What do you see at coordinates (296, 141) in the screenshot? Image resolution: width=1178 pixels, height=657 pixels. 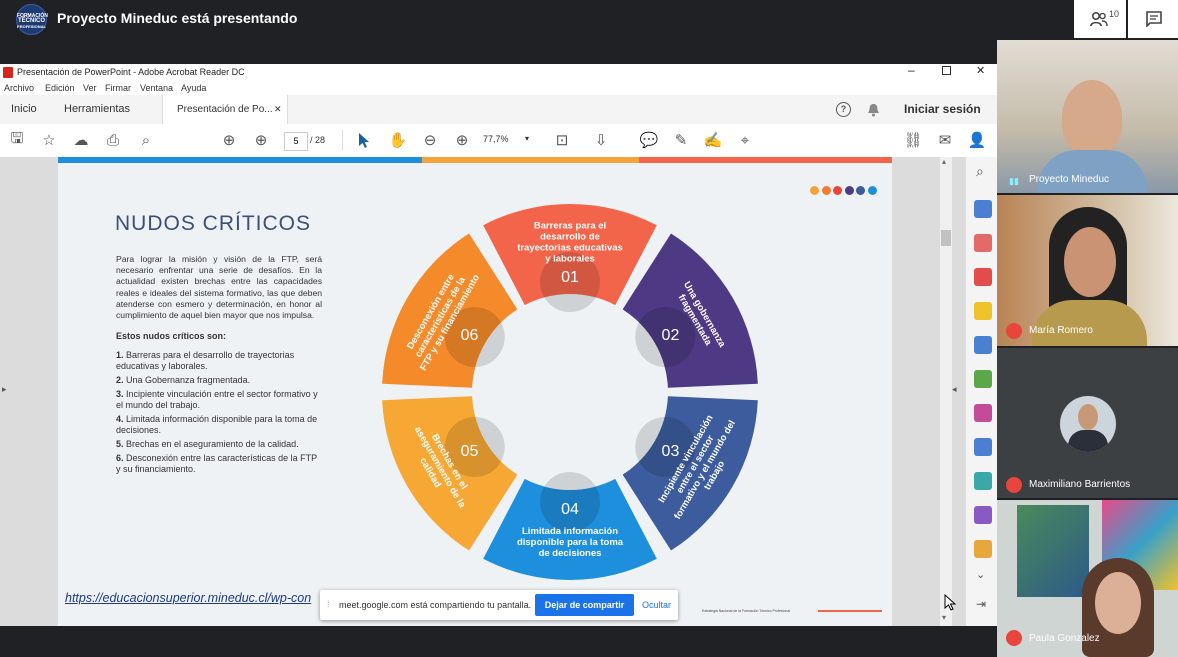 I see `page-number-input: 5` at bounding box center [296, 141].